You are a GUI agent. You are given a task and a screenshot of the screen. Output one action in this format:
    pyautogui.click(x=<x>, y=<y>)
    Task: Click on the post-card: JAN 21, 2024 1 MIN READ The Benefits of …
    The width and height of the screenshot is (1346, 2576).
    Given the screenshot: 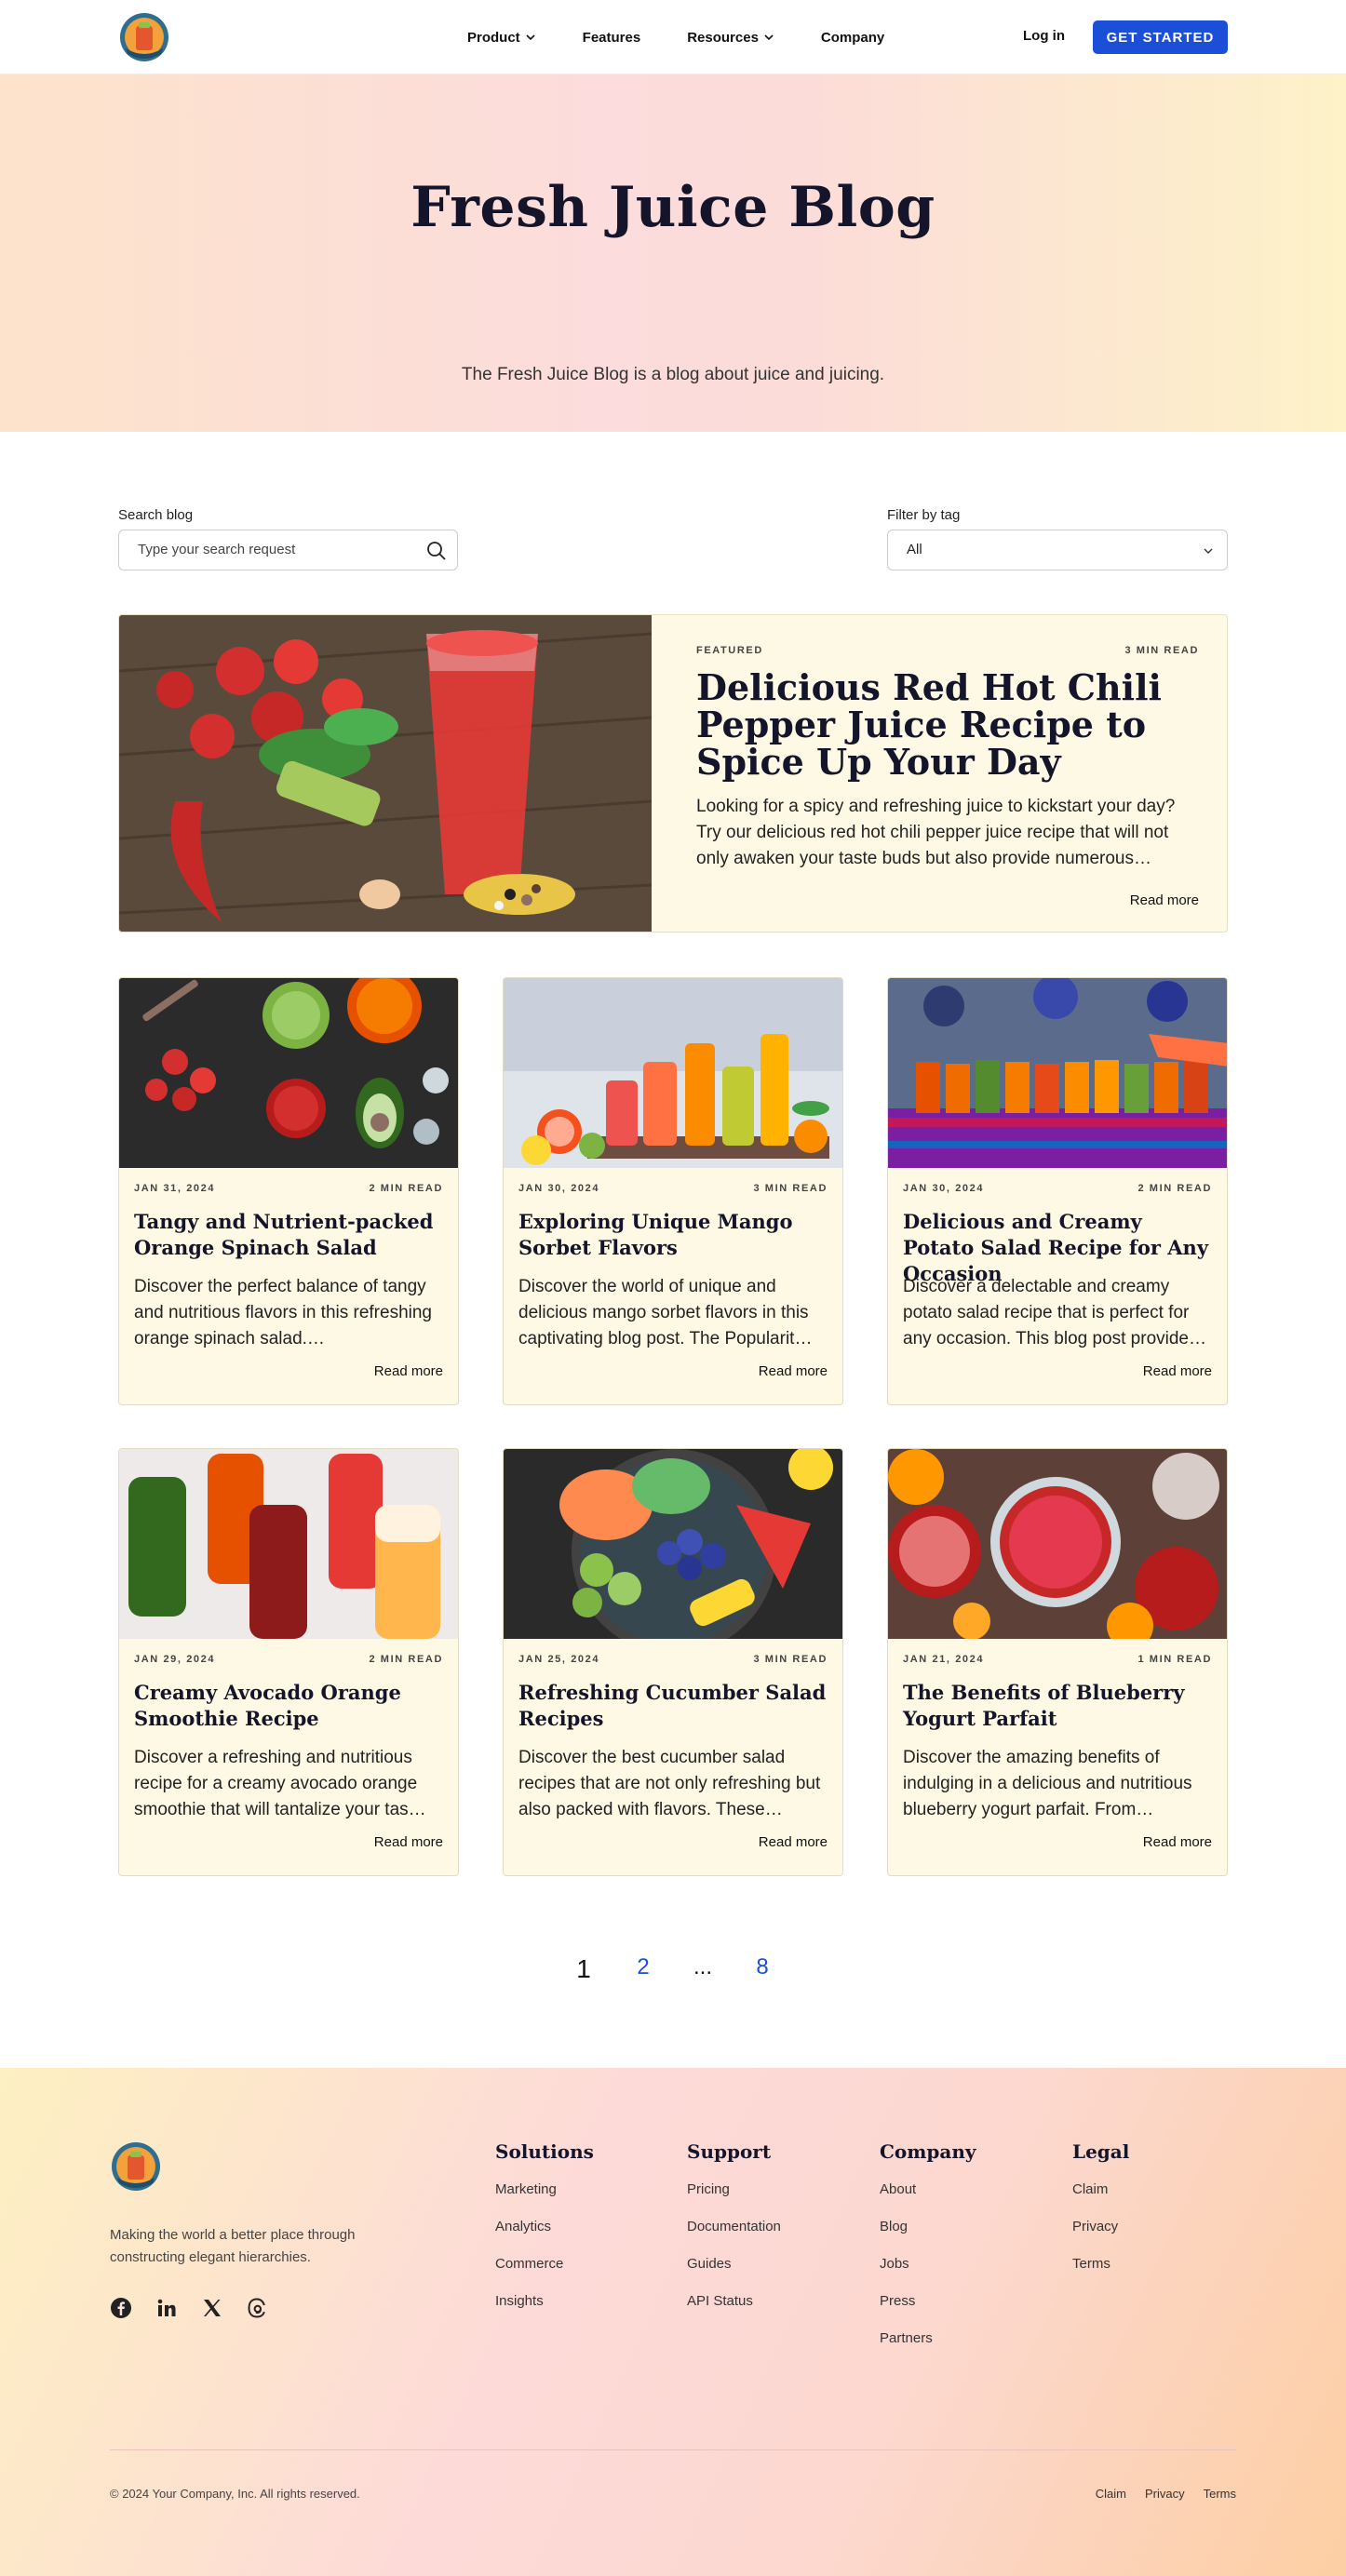 What is the action you would take?
    pyautogui.click(x=1057, y=1662)
    